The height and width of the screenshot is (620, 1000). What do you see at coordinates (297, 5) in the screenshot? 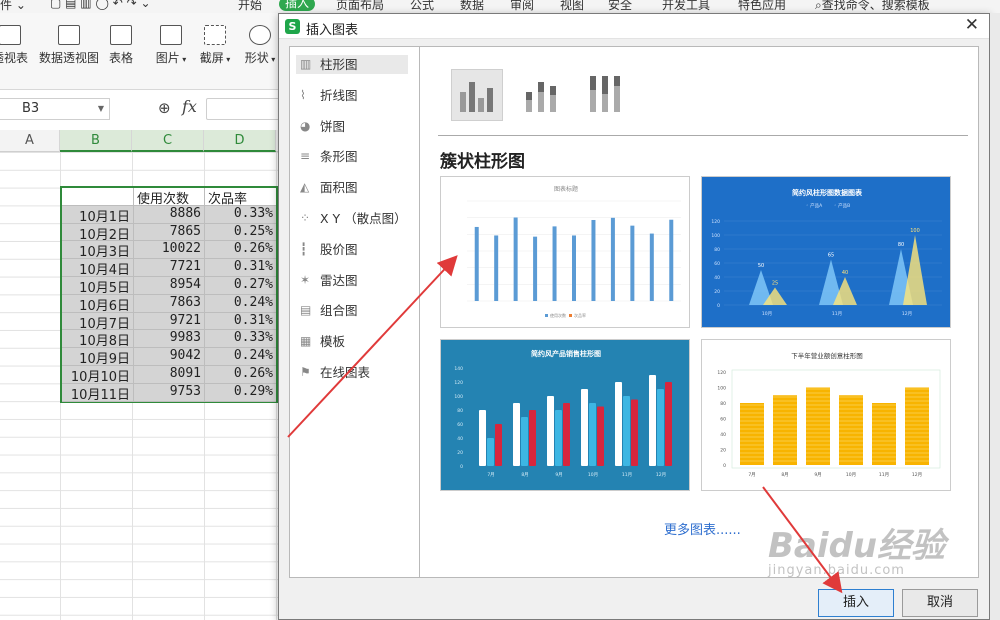
I see `menu-insert: 插入` at bounding box center [297, 5].